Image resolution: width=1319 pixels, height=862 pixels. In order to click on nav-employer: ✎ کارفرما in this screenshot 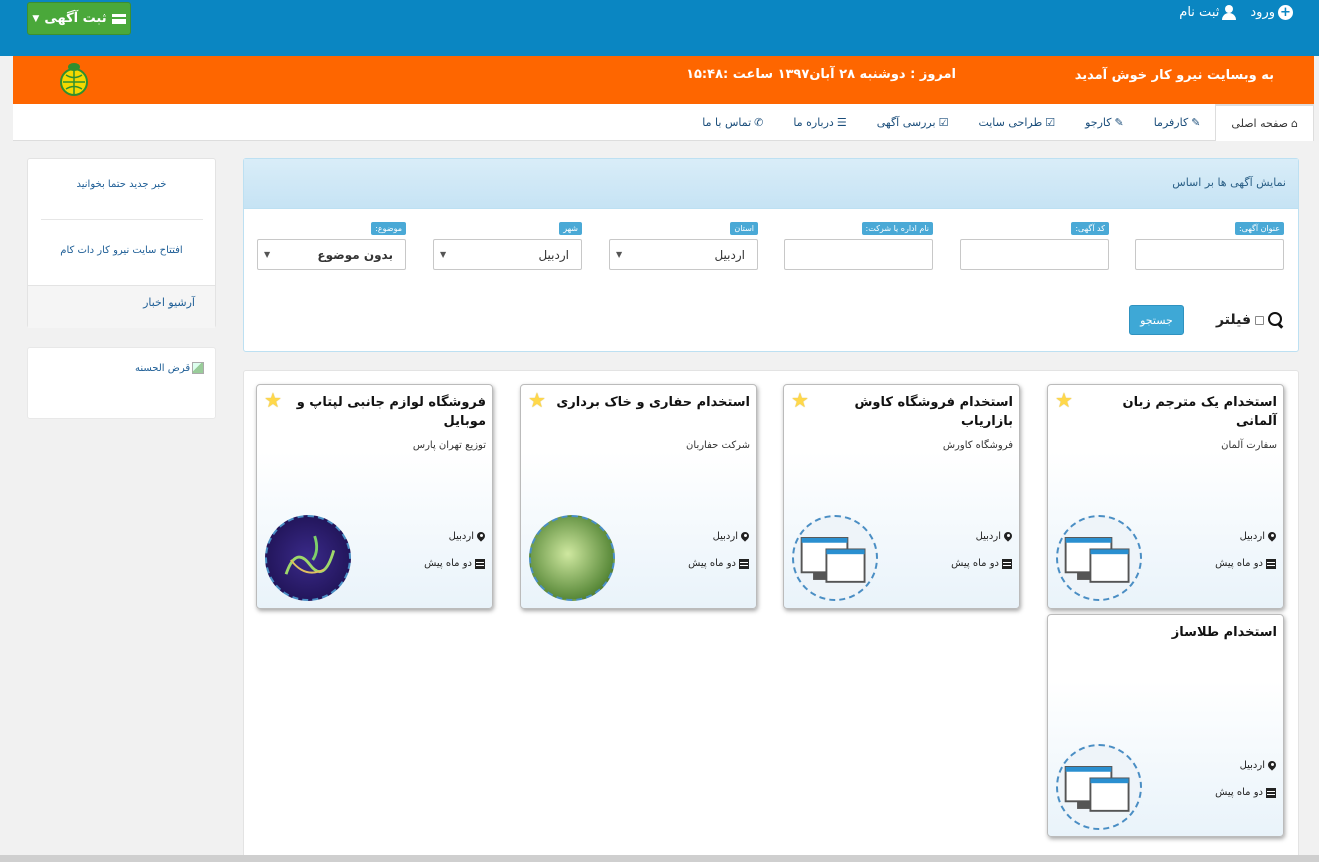, I will do `click(1177, 122)`.